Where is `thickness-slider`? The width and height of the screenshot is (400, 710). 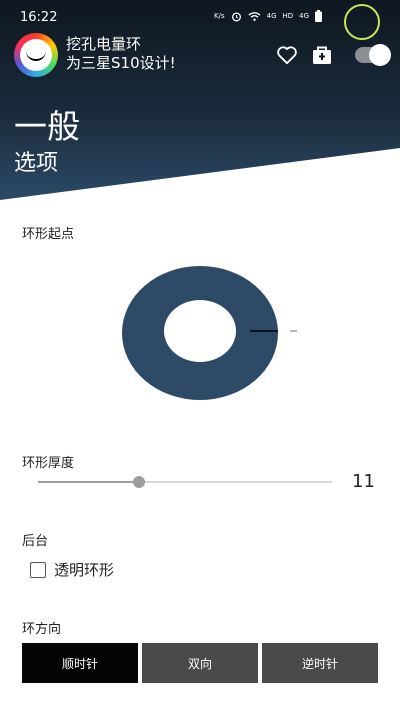 thickness-slider is located at coordinates (185, 482).